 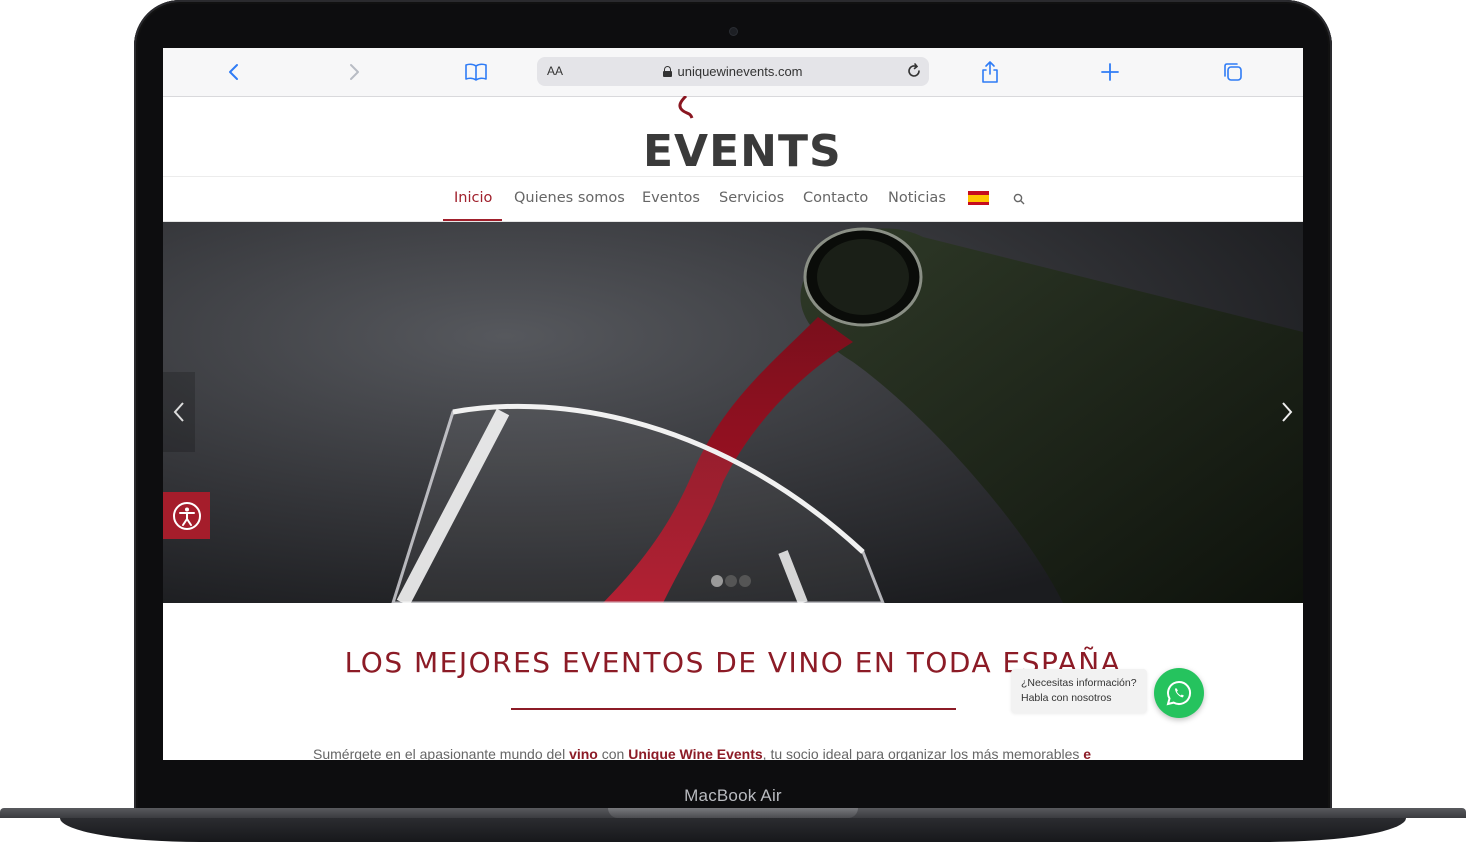 I want to click on url-text: uniquewinevents.com, so click(x=740, y=71).